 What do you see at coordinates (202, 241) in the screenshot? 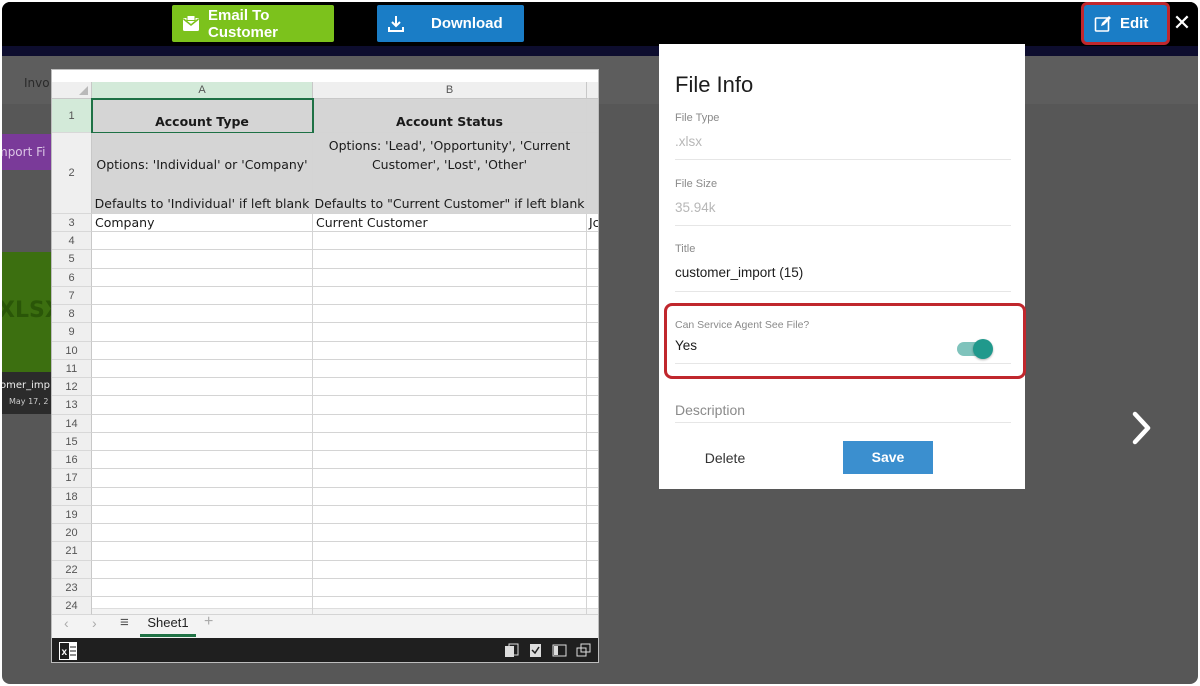
I see `cell-a4` at bounding box center [202, 241].